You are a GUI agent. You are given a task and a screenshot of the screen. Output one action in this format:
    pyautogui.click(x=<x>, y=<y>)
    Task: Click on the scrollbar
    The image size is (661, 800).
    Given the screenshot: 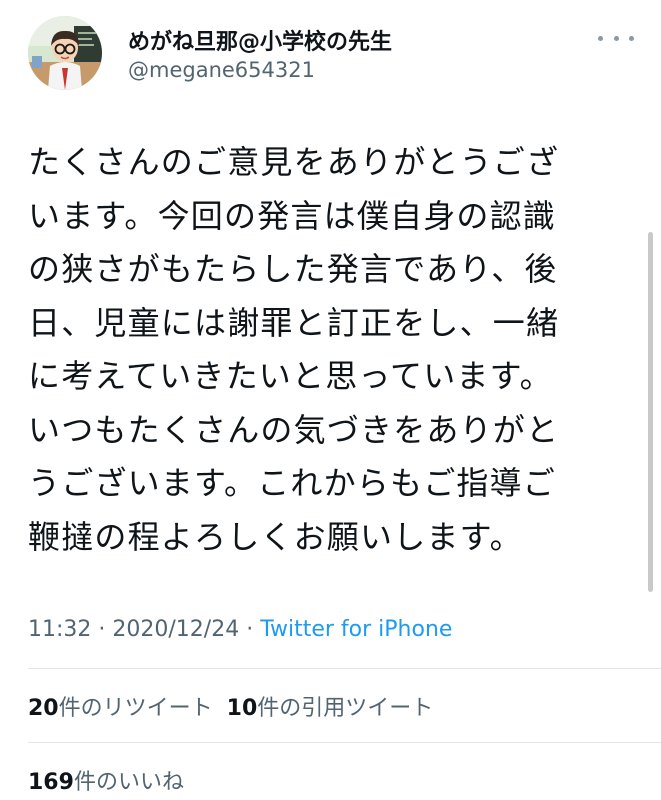 What is the action you would take?
    pyautogui.click(x=650, y=412)
    